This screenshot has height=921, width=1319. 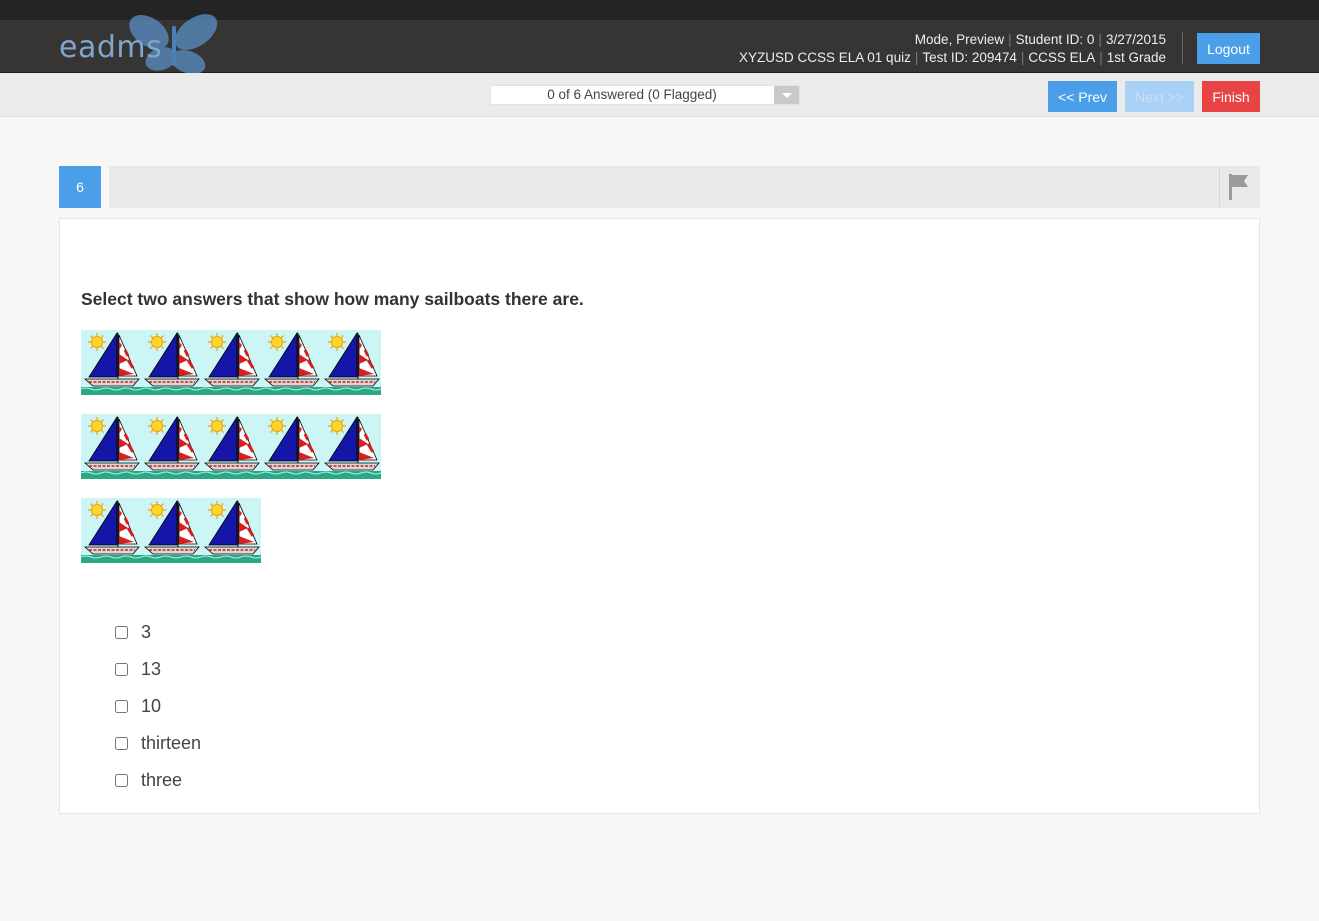 I want to click on progress-dropdown: 0 of 6 Answered (0 Flagged), so click(x=645, y=95).